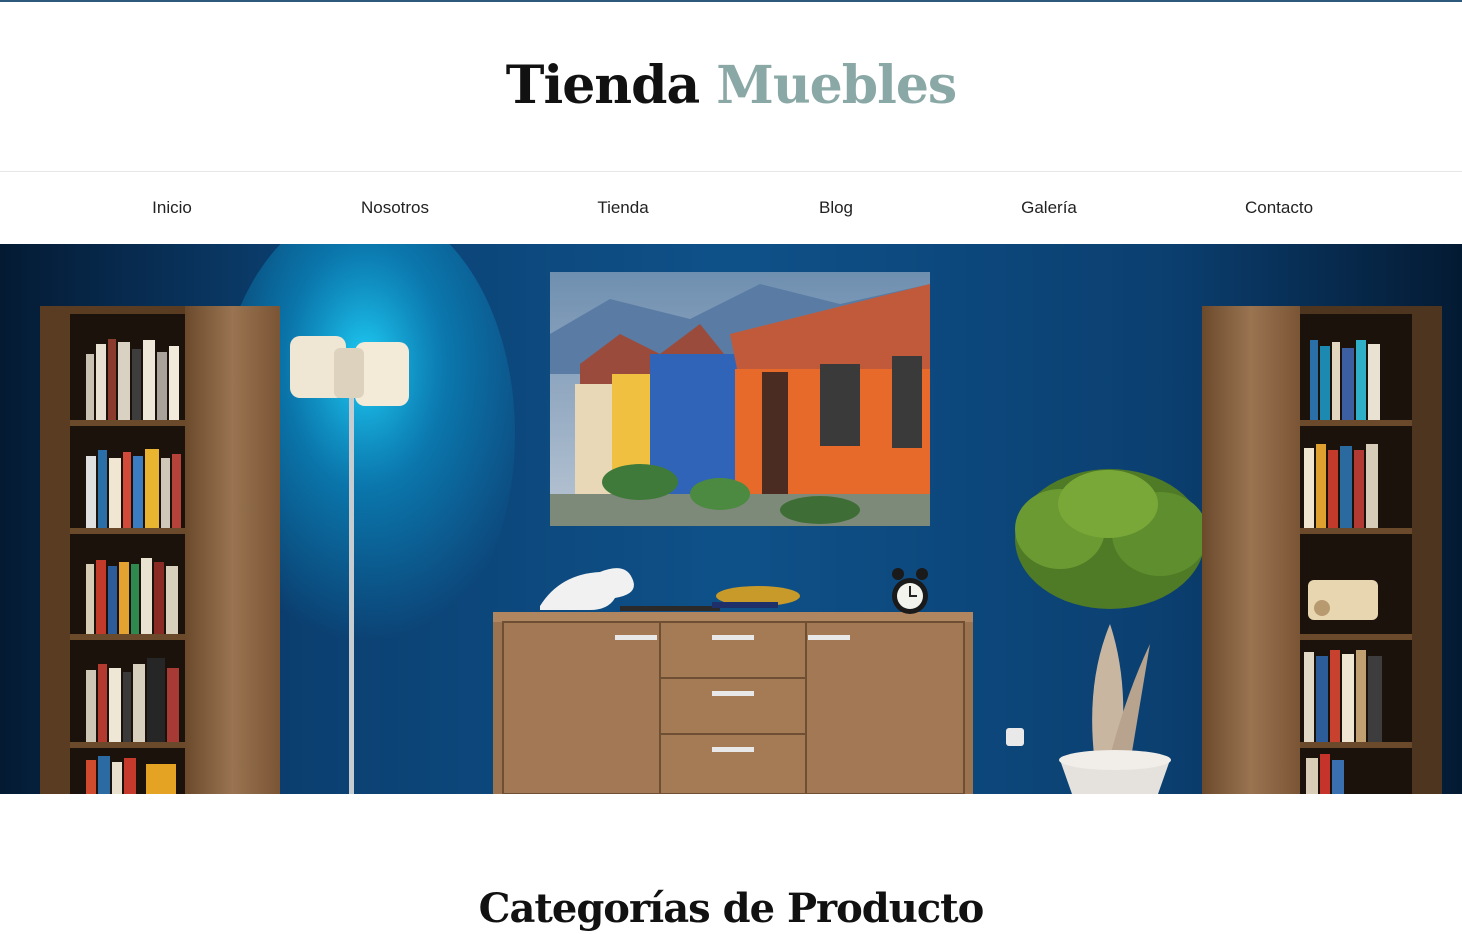 This screenshot has height=934, width=1462. Describe the element at coordinates (622, 208) in the screenshot. I see `nav-item-tienda: Tienda` at that location.